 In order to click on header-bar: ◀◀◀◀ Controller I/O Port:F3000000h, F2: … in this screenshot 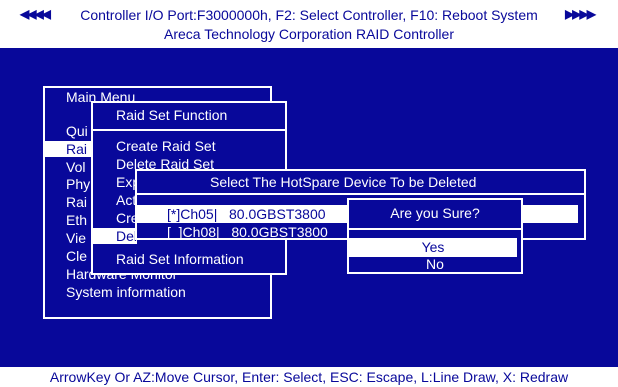, I will do `click(309, 24)`.